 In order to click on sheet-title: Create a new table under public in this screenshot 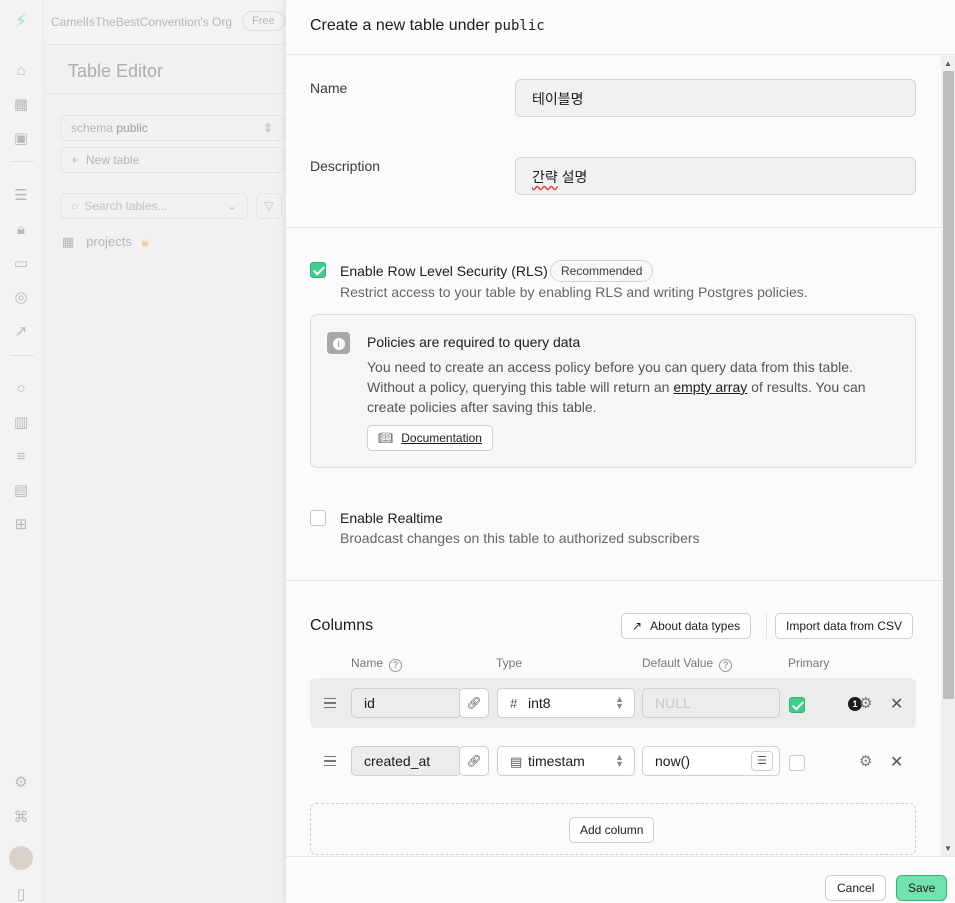, I will do `click(427, 26)`.